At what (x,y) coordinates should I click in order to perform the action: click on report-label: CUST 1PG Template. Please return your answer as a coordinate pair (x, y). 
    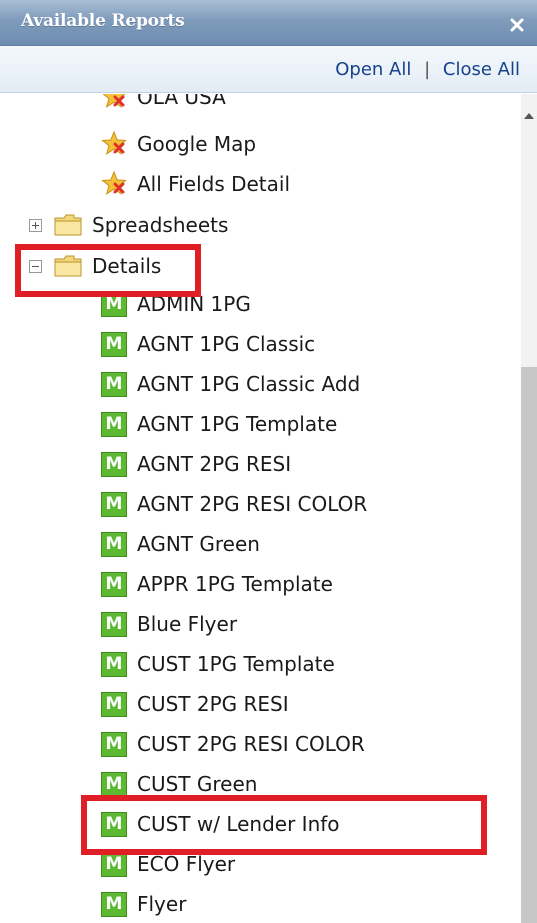
    Looking at the image, I should click on (236, 664).